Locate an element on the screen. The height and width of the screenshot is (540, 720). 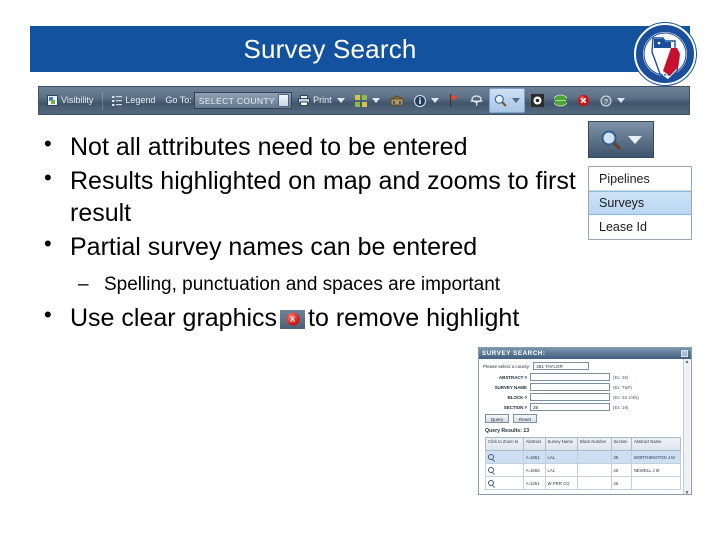
flag-marker-icon is located at coordinates (454, 100).